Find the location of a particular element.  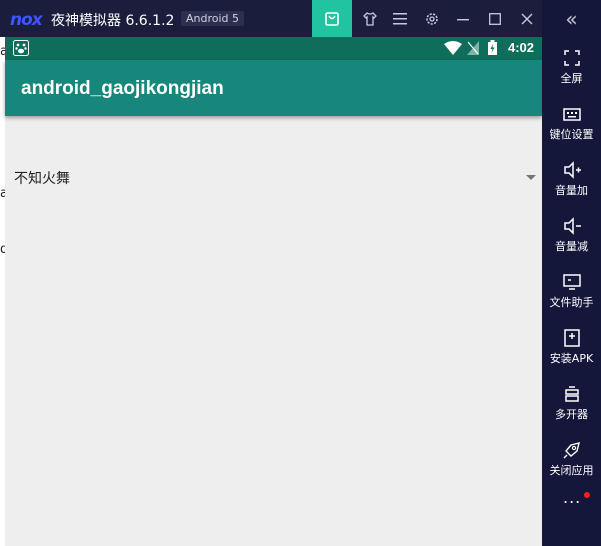

close-button is located at coordinates (527, 18).